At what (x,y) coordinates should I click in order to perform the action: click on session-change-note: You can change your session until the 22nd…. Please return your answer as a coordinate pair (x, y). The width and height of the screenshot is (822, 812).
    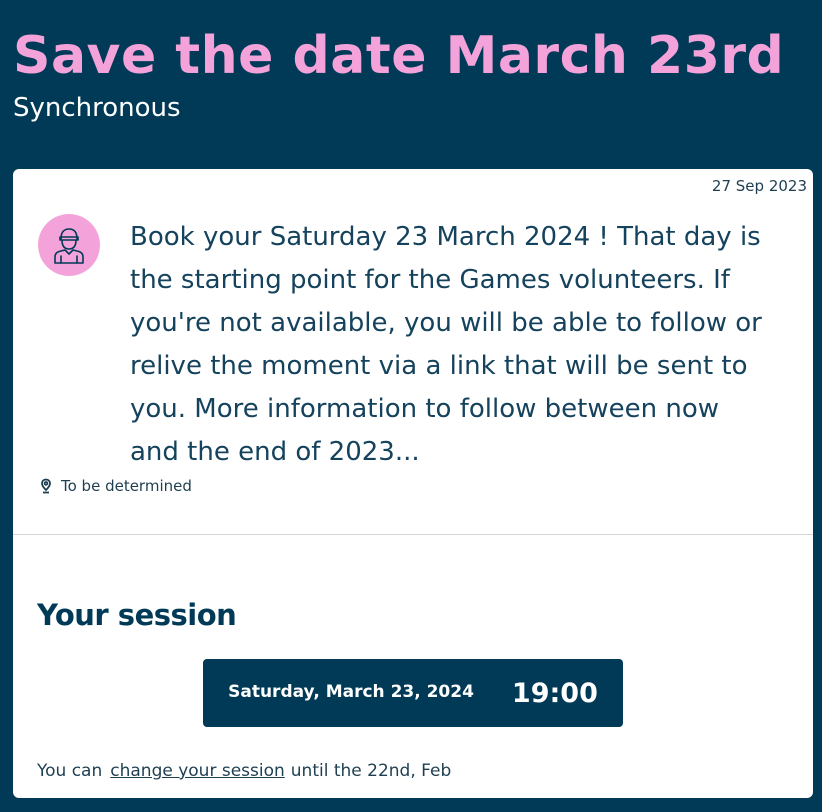
    Looking at the image, I should click on (244, 771).